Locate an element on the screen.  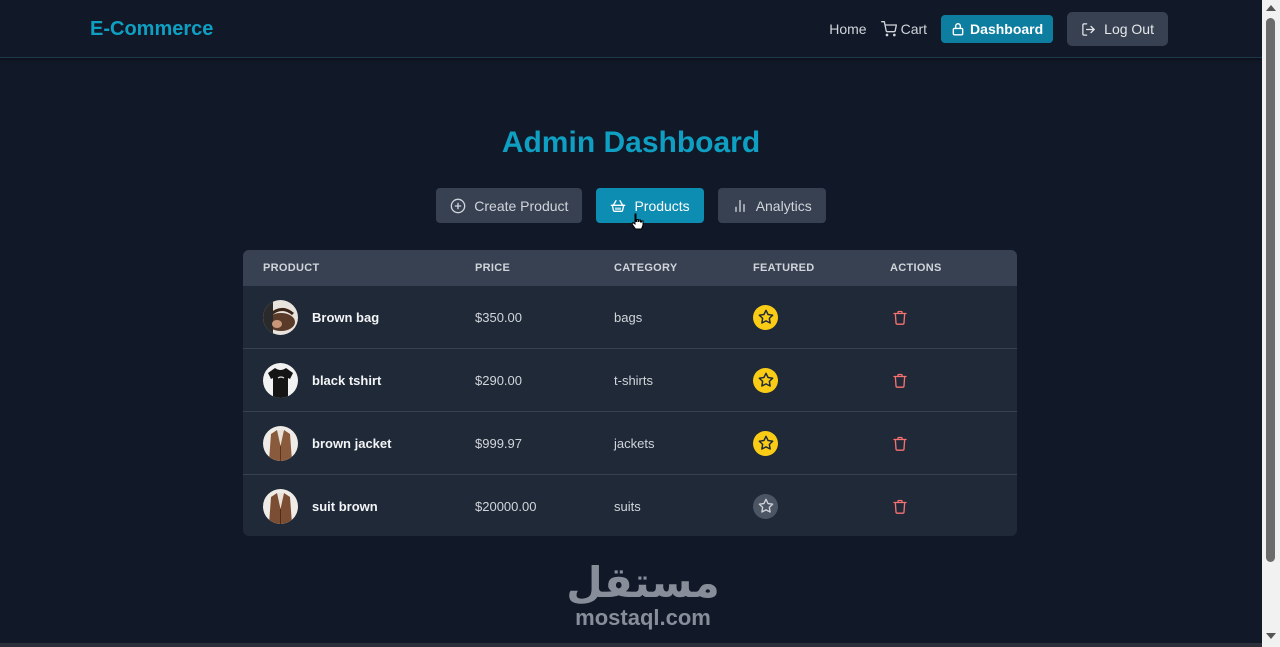
bottom-edge is located at coordinates (631, 645).